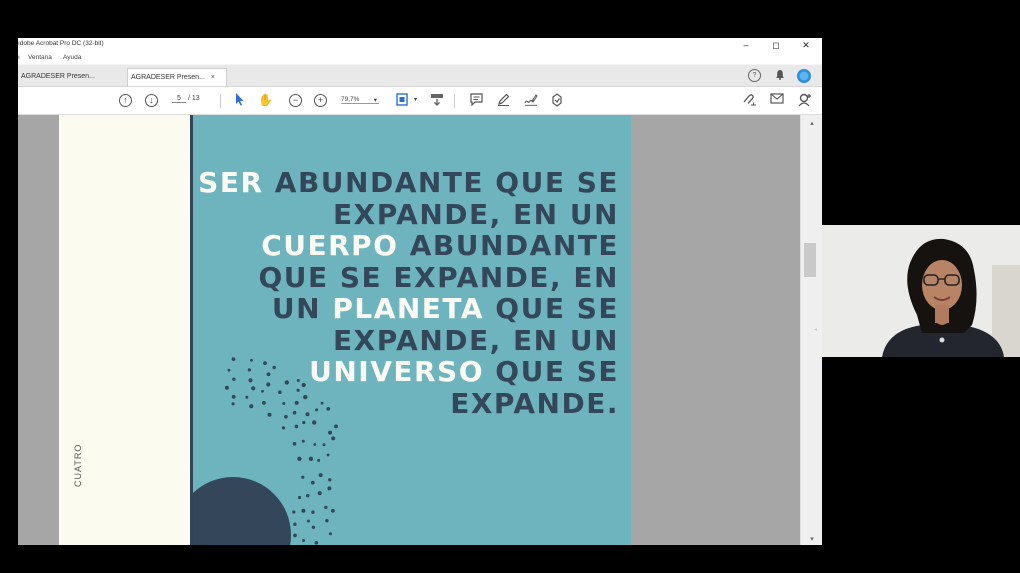 This screenshot has height=573, width=1020. I want to click on quote-segment: EXPANDE., so click(534, 403).